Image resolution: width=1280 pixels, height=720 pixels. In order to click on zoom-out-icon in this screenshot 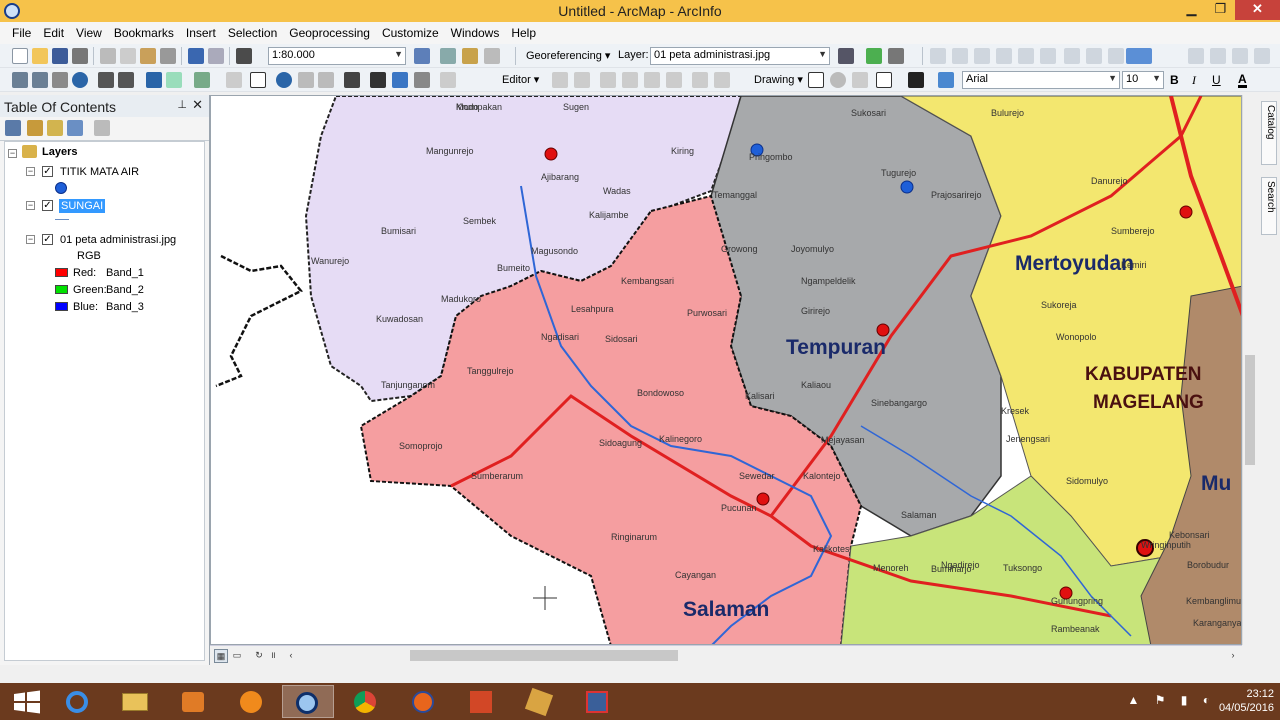, I will do `click(40, 80)`.